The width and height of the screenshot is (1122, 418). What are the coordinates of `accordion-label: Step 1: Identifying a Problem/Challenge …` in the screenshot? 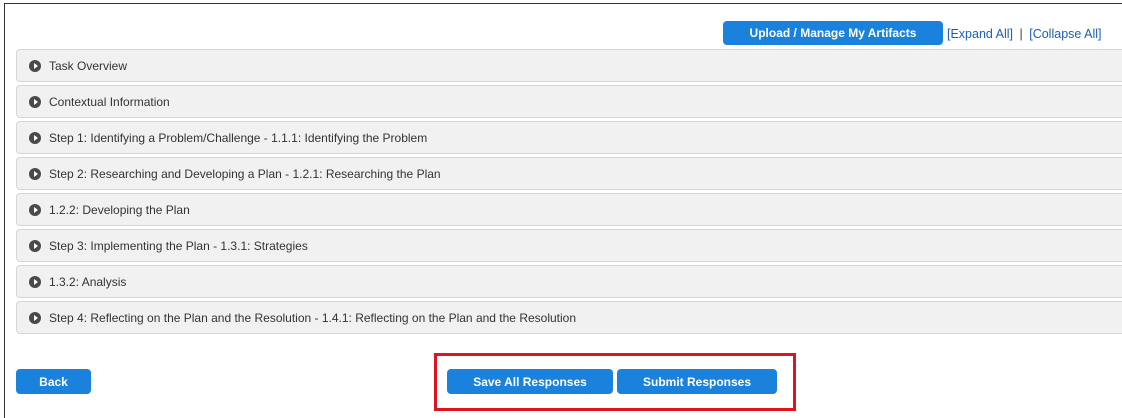 It's located at (238, 137).